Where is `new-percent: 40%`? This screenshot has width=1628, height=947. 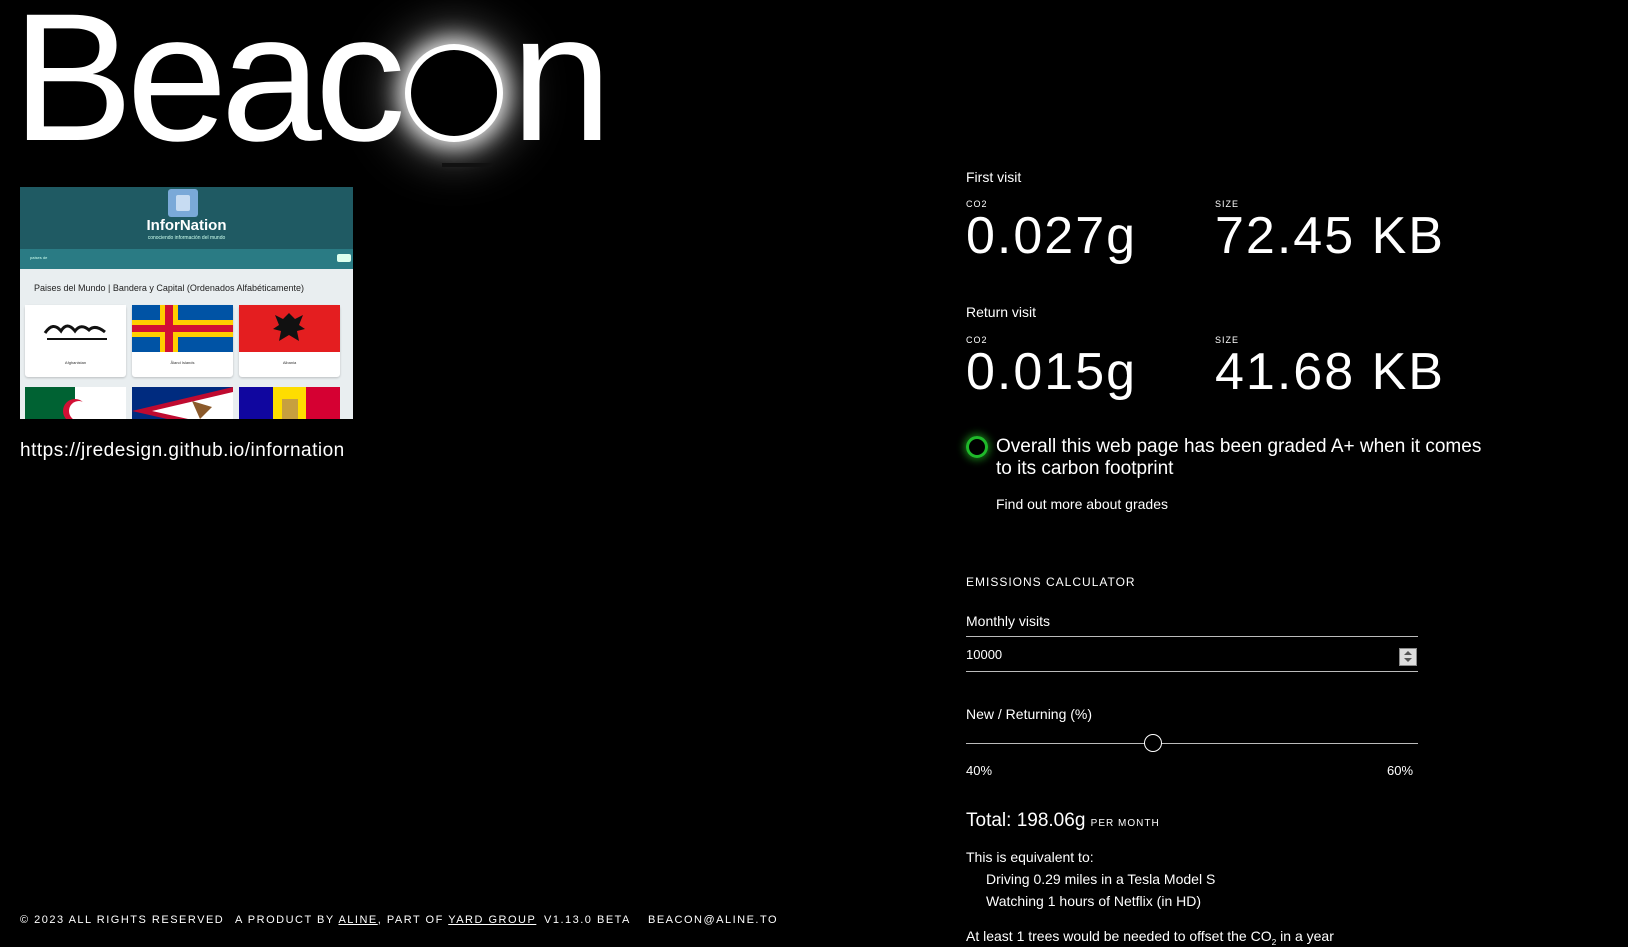
new-percent: 40% is located at coordinates (979, 770).